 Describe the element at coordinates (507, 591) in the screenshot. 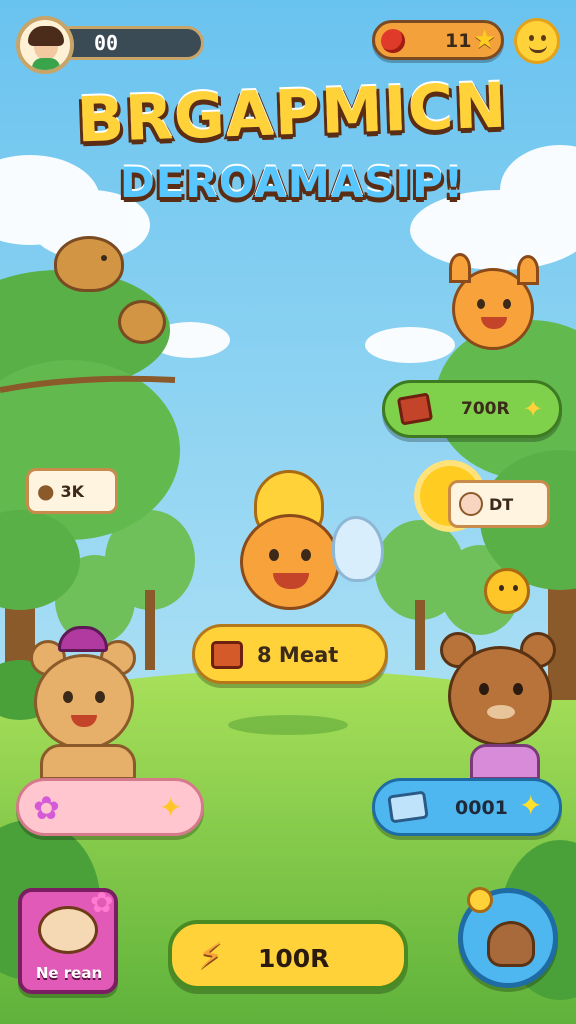

I see `chick-character` at that location.